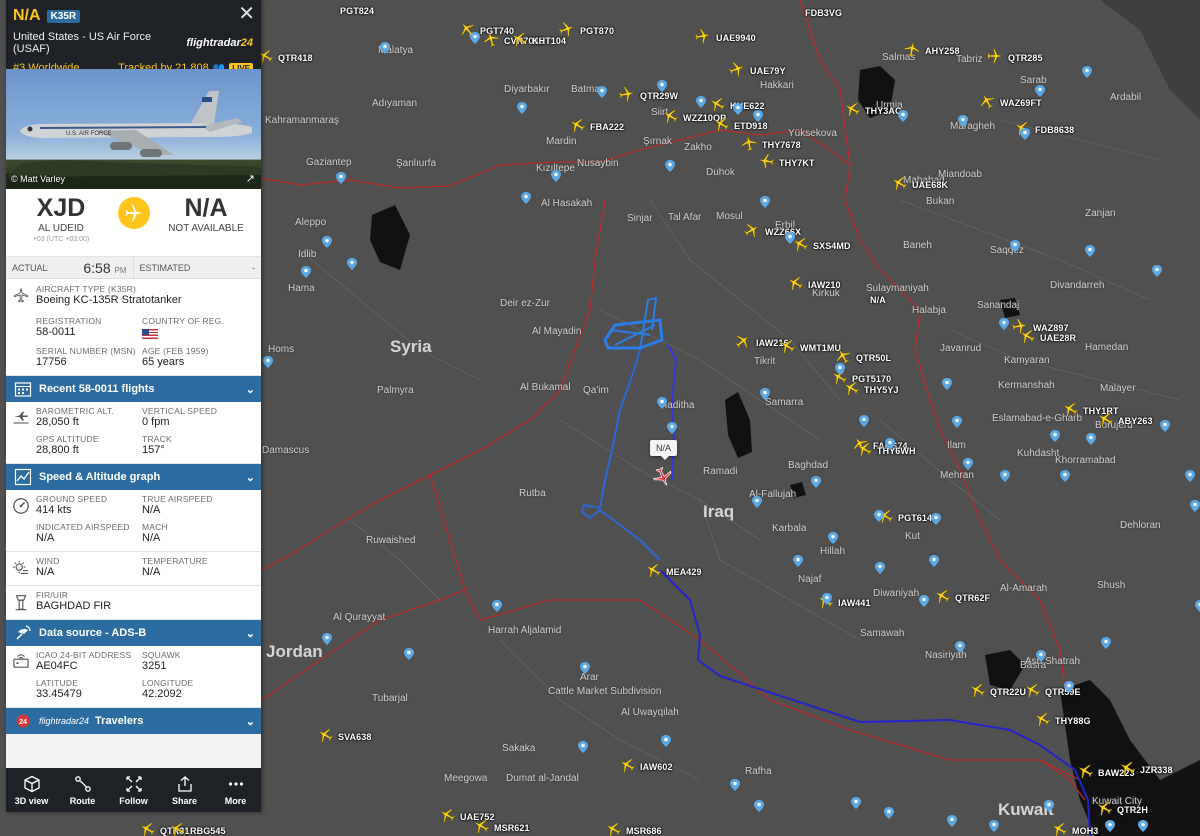 This screenshot has height=836, width=1200. I want to click on aircraft-label: MOH3, so click(1085, 831).